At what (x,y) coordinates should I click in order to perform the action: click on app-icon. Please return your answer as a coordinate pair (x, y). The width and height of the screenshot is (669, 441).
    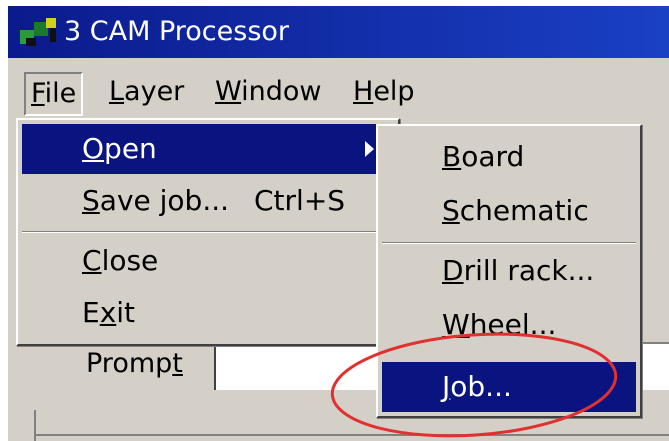
    Looking at the image, I should click on (38, 32).